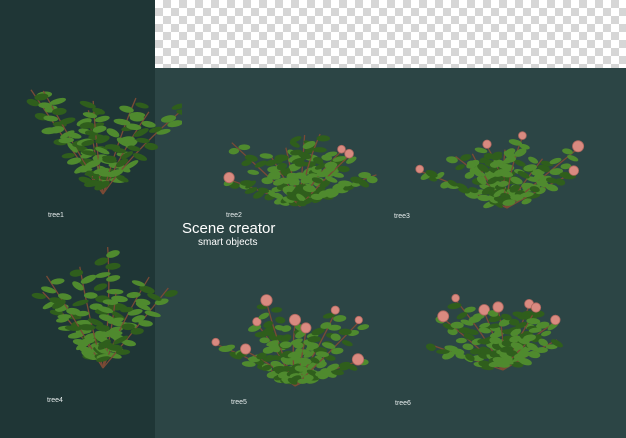  What do you see at coordinates (239, 402) in the screenshot?
I see `label-tree5: tree5` at bounding box center [239, 402].